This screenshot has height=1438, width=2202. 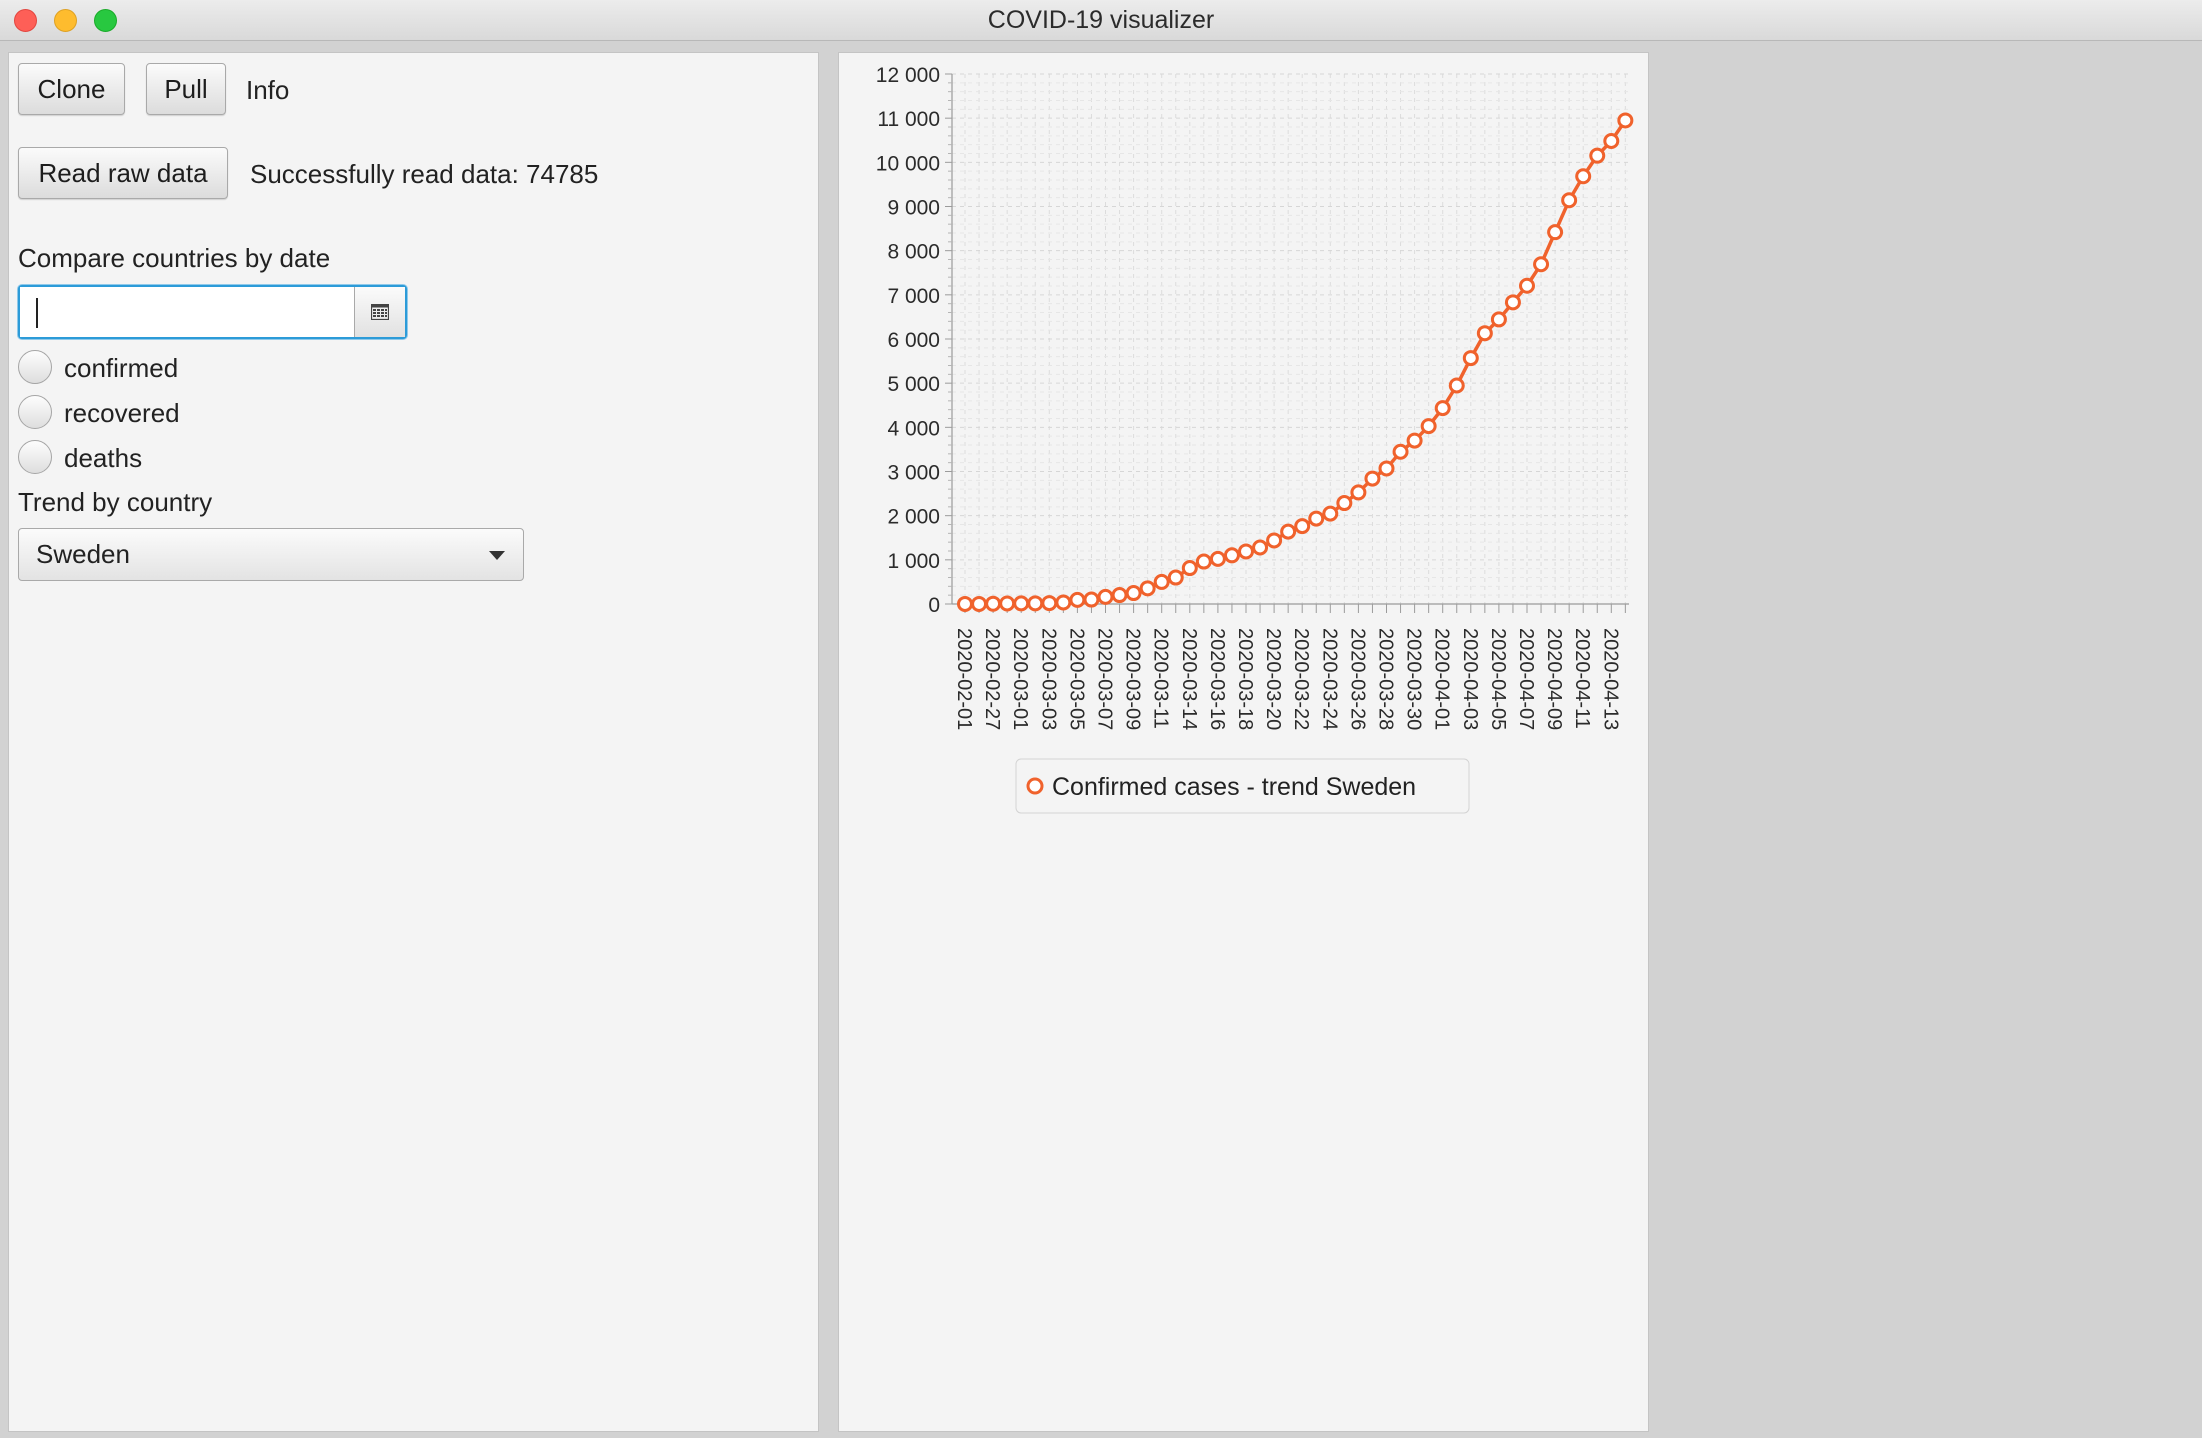 What do you see at coordinates (103, 458) in the screenshot?
I see `radio-deaths-label: deaths` at bounding box center [103, 458].